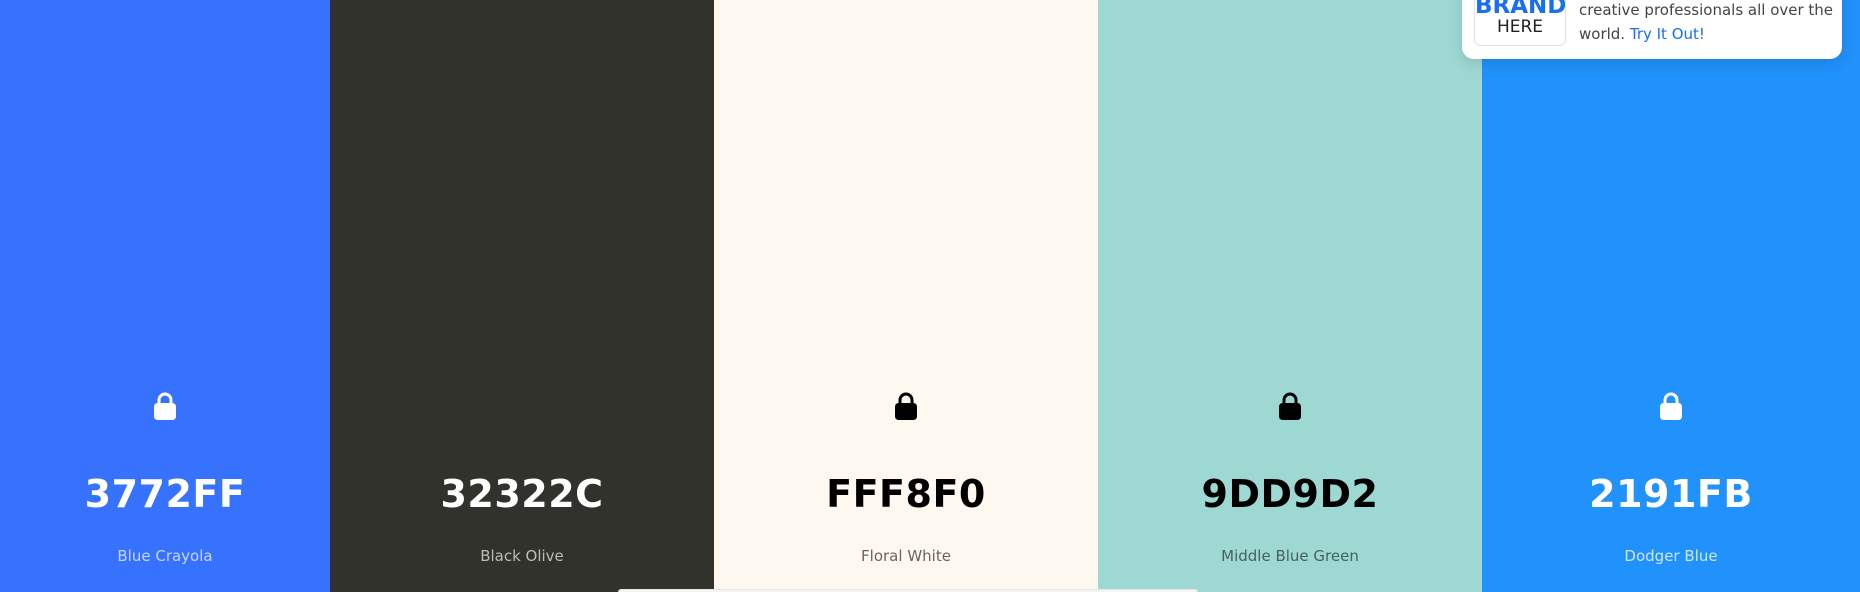 The width and height of the screenshot is (1860, 592). Describe the element at coordinates (165, 494) in the screenshot. I see `hex-code: 3772FF` at that location.